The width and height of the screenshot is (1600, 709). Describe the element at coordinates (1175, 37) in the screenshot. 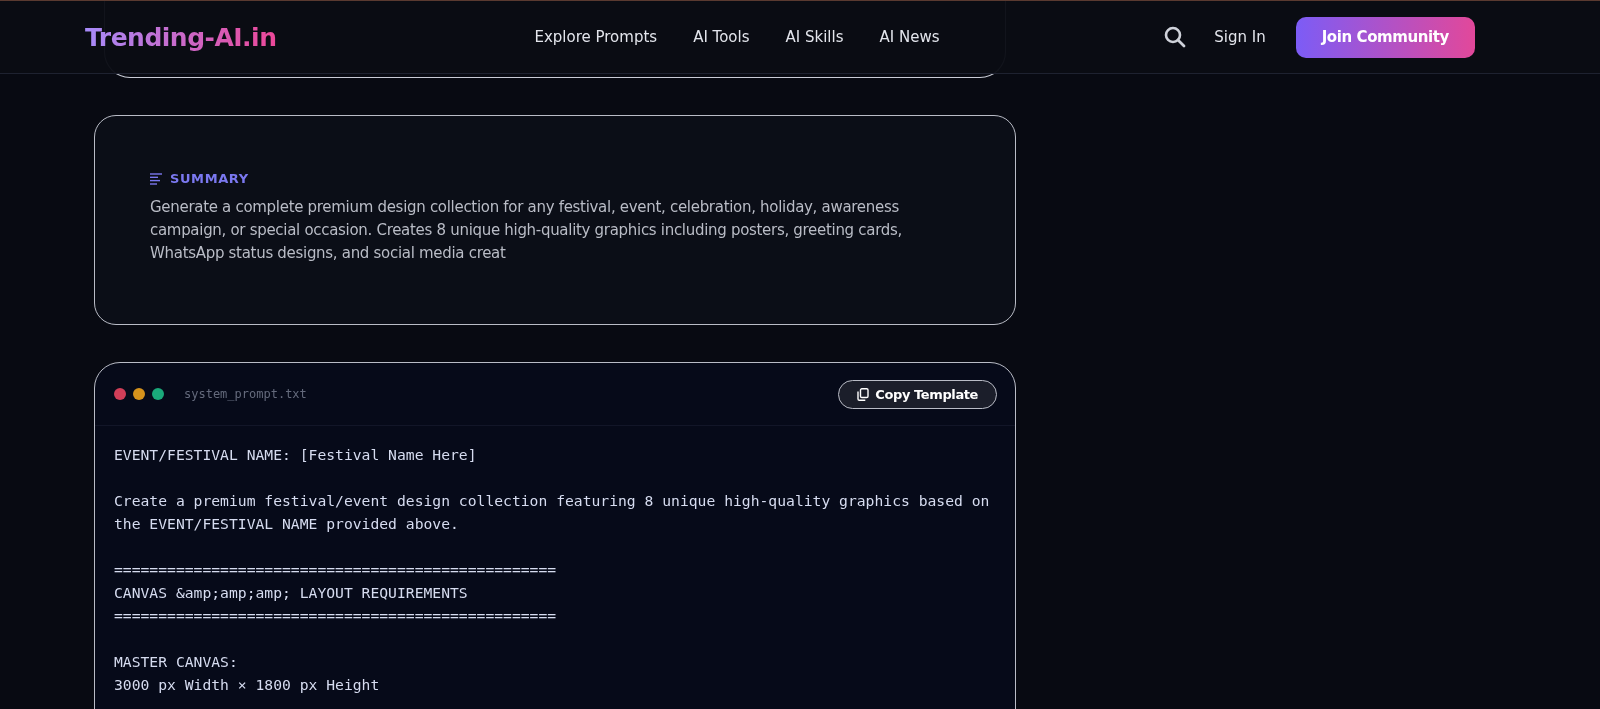

I see `search-icon` at that location.